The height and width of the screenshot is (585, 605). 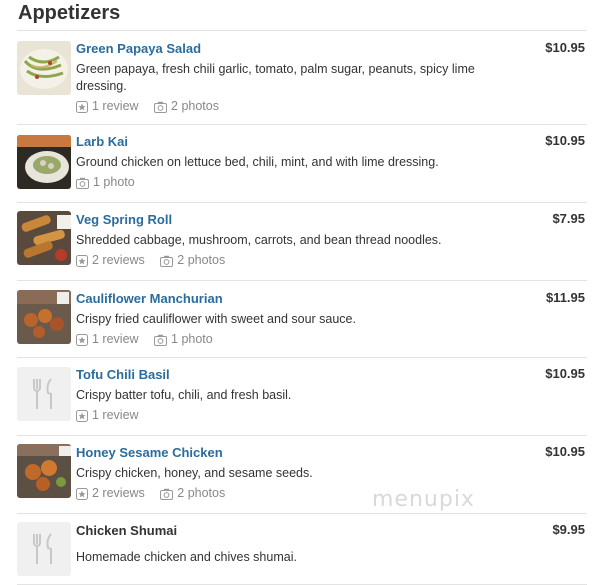 I want to click on item-description: Crispy chicken, honey, and sesame seeds., so click(x=194, y=473).